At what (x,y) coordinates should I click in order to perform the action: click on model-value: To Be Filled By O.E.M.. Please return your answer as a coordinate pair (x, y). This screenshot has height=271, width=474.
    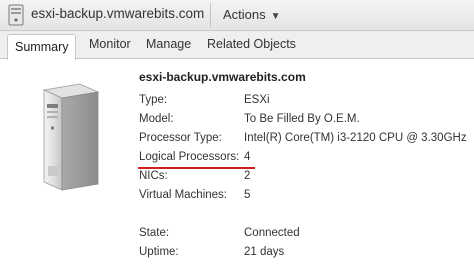
    Looking at the image, I should click on (302, 119).